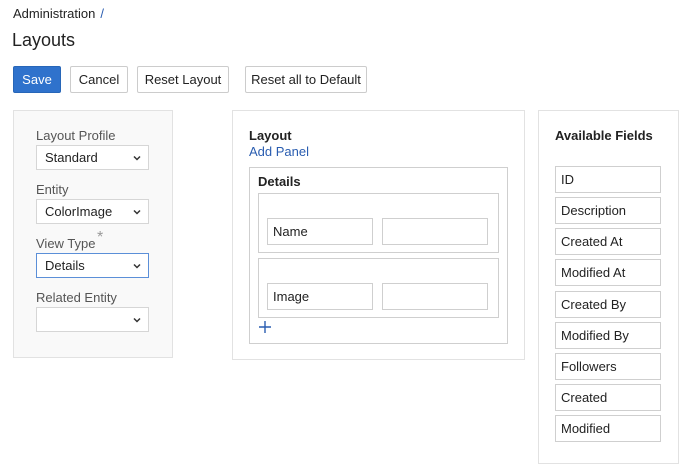 Image resolution: width=690 pixels, height=472 pixels. I want to click on field-item-modified-at: Modified At, so click(608, 272).